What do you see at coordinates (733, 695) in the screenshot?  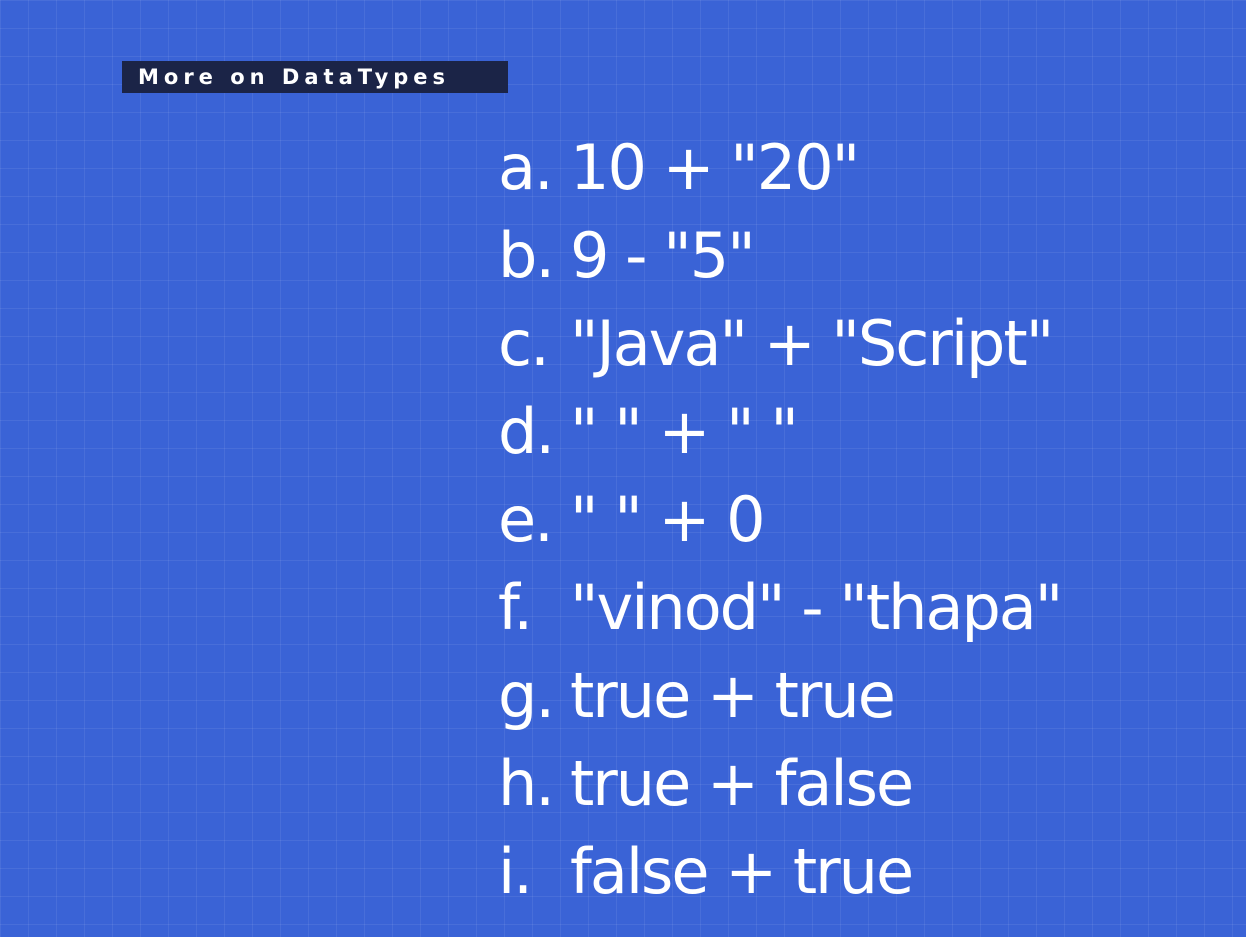 I see `item-expression: true + true` at bounding box center [733, 695].